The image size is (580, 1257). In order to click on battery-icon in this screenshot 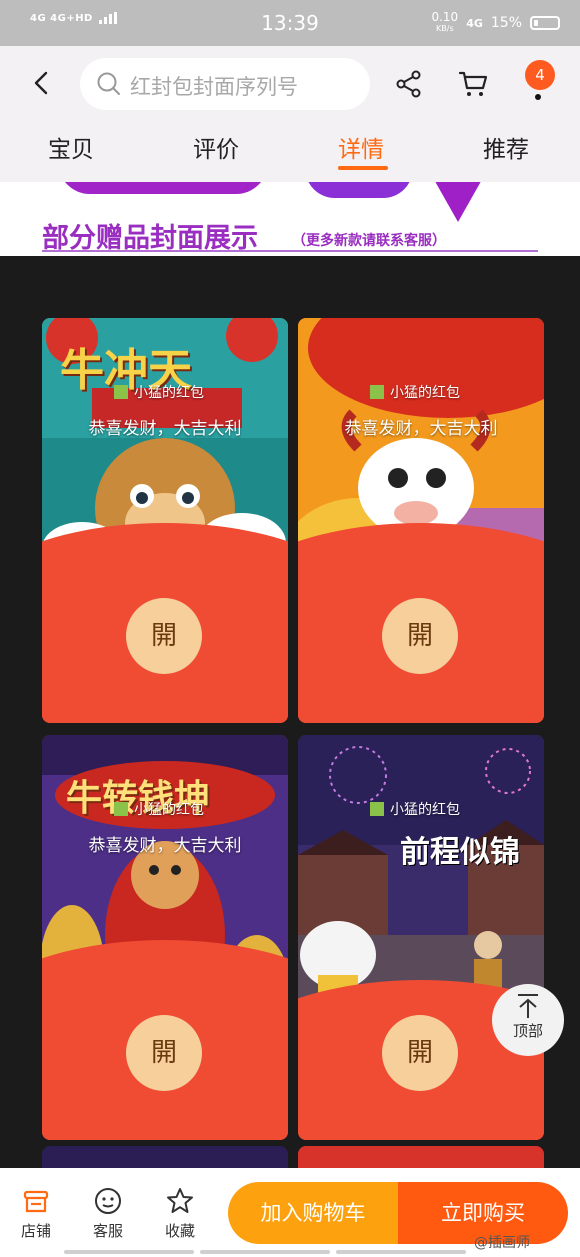, I will do `click(545, 23)`.